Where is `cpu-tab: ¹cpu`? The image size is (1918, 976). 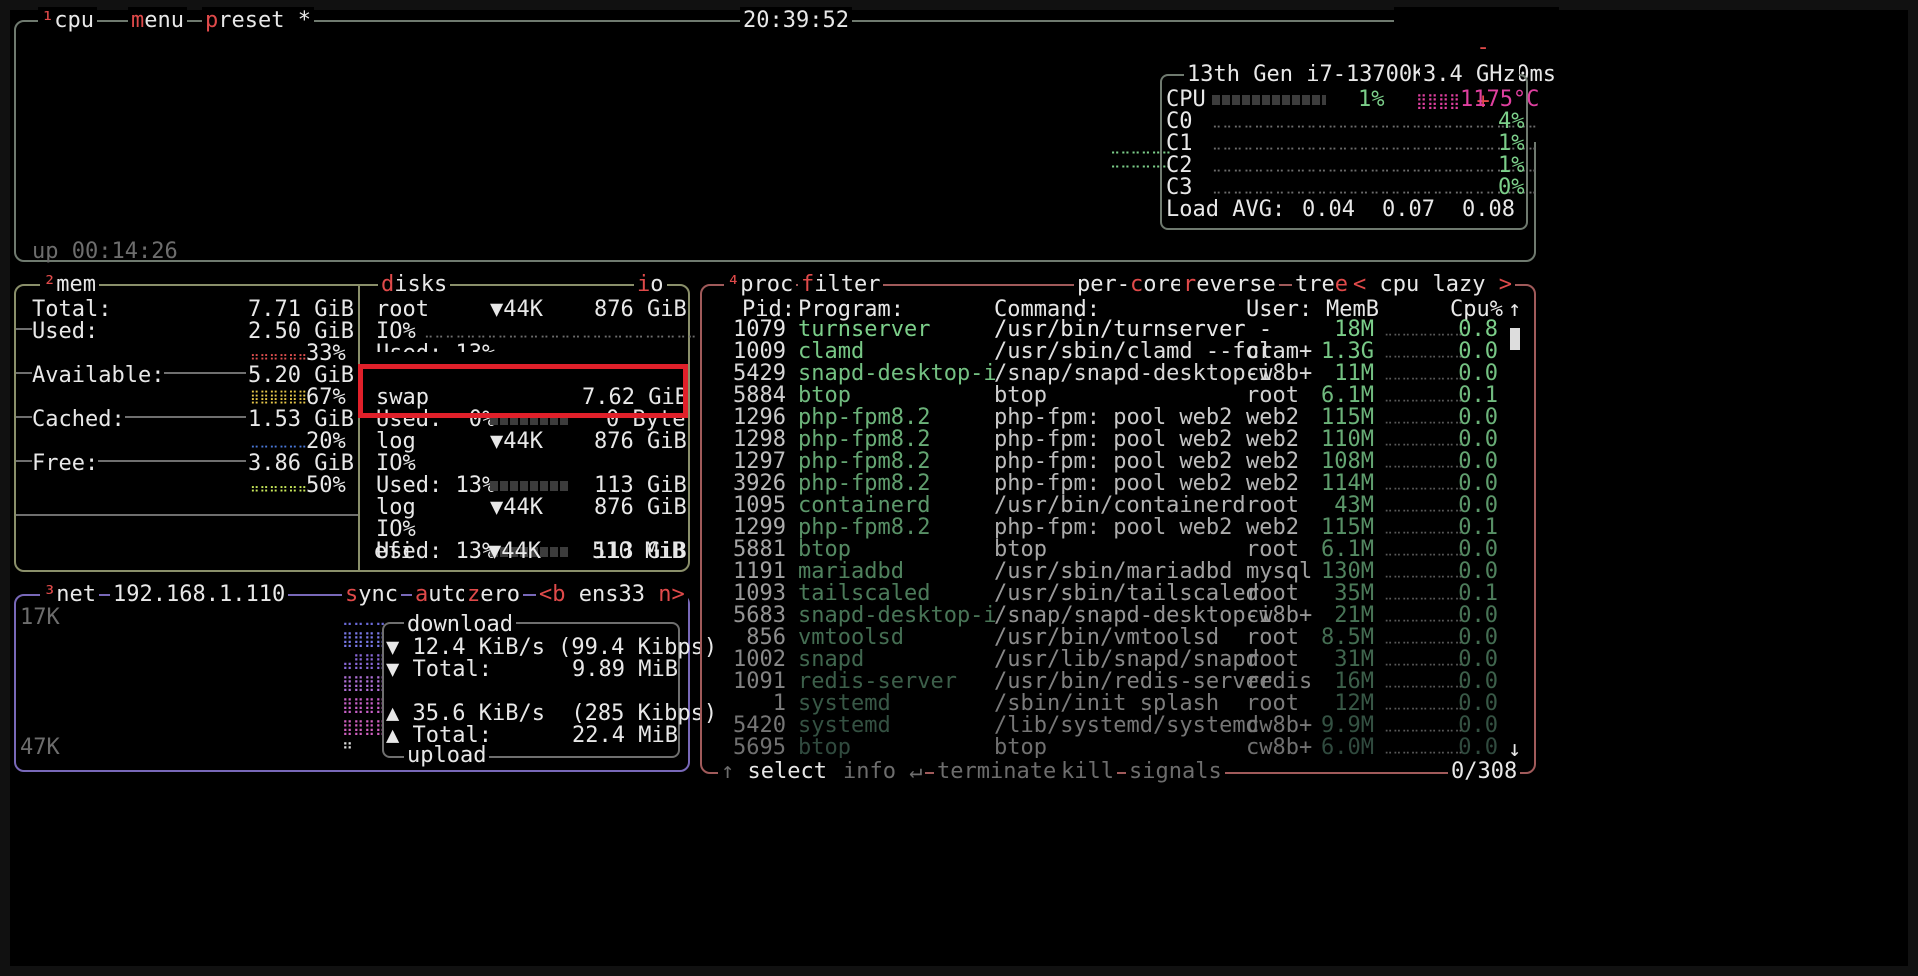 cpu-tab: ¹cpu is located at coordinates (67, 20).